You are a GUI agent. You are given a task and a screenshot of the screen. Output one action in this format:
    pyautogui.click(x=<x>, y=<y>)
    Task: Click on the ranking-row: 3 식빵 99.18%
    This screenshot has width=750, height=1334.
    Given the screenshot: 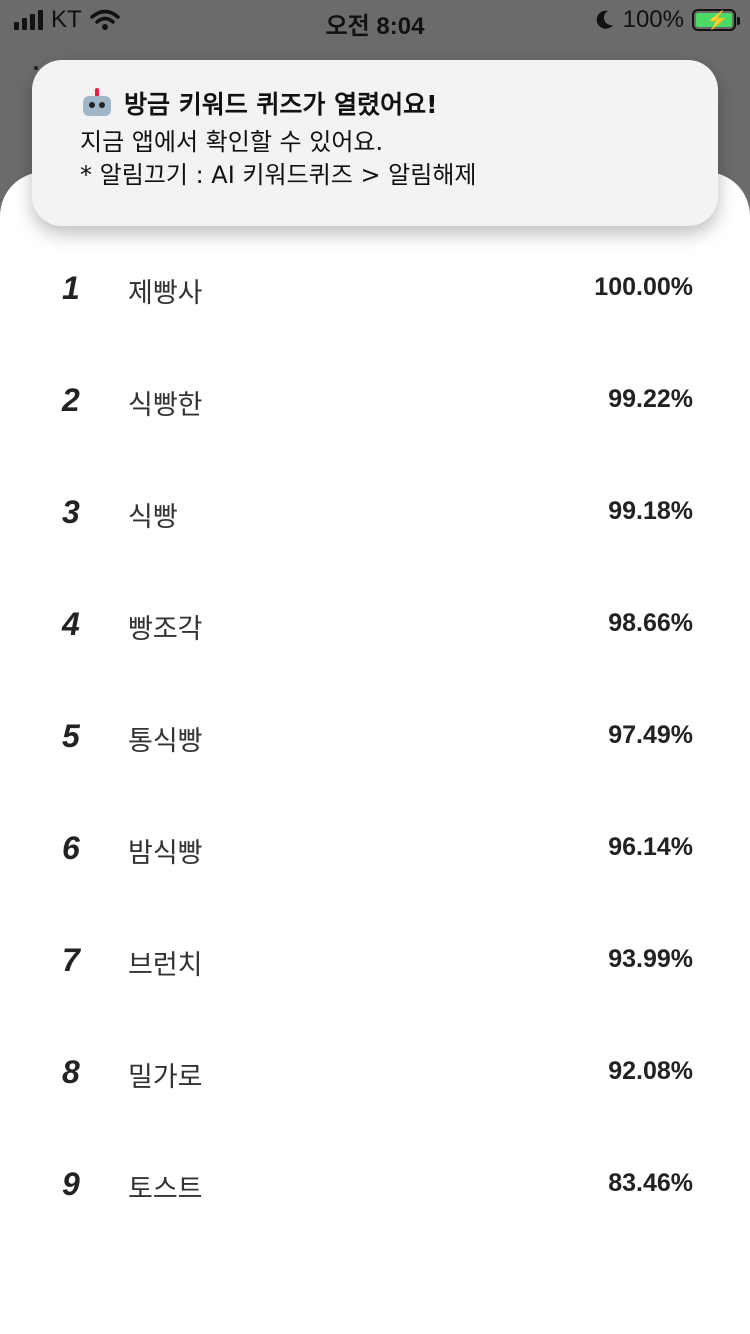 What is the action you would take?
    pyautogui.click(x=375, y=512)
    